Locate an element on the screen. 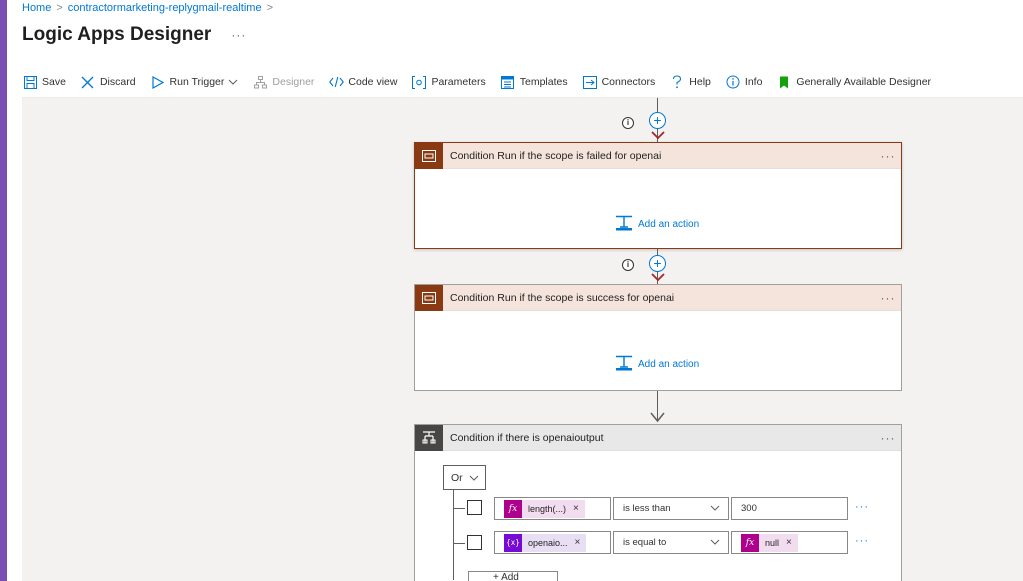 The image size is (1023, 581). breadcrumb-home-link: Home is located at coordinates (36, 8).